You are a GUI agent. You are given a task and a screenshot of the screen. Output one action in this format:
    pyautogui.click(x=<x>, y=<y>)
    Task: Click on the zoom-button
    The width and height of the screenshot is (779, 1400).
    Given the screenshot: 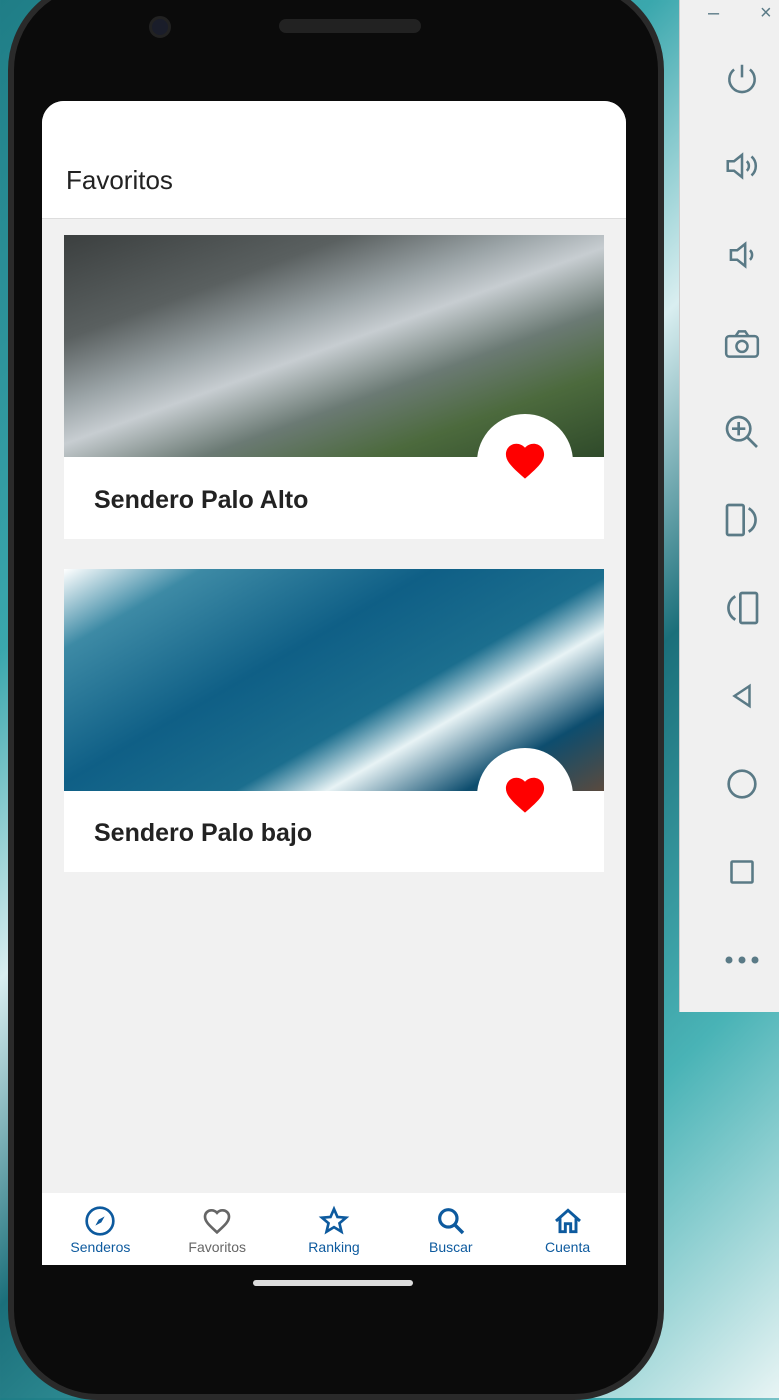 What is the action you would take?
    pyautogui.click(x=742, y=432)
    